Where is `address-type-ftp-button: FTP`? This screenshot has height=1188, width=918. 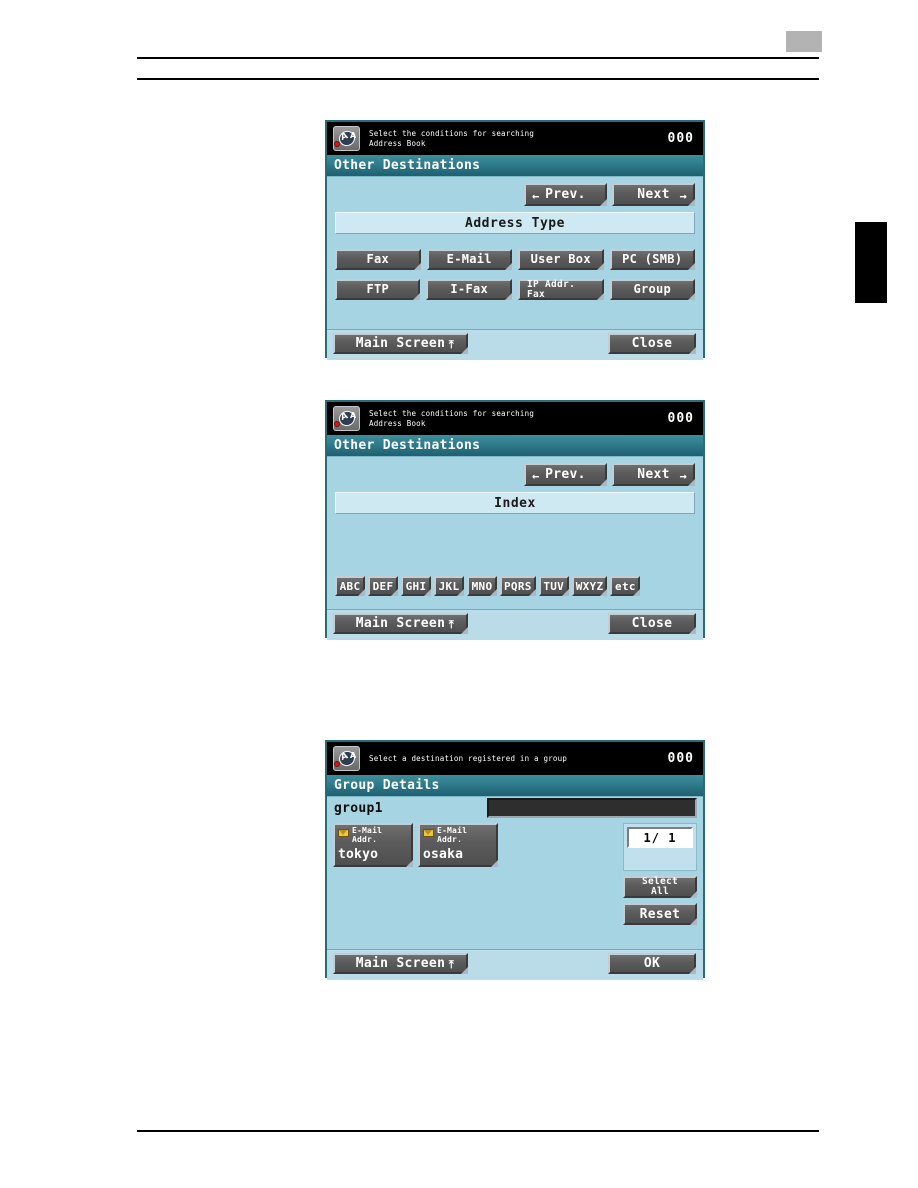
address-type-ftp-button: FTP is located at coordinates (378, 289).